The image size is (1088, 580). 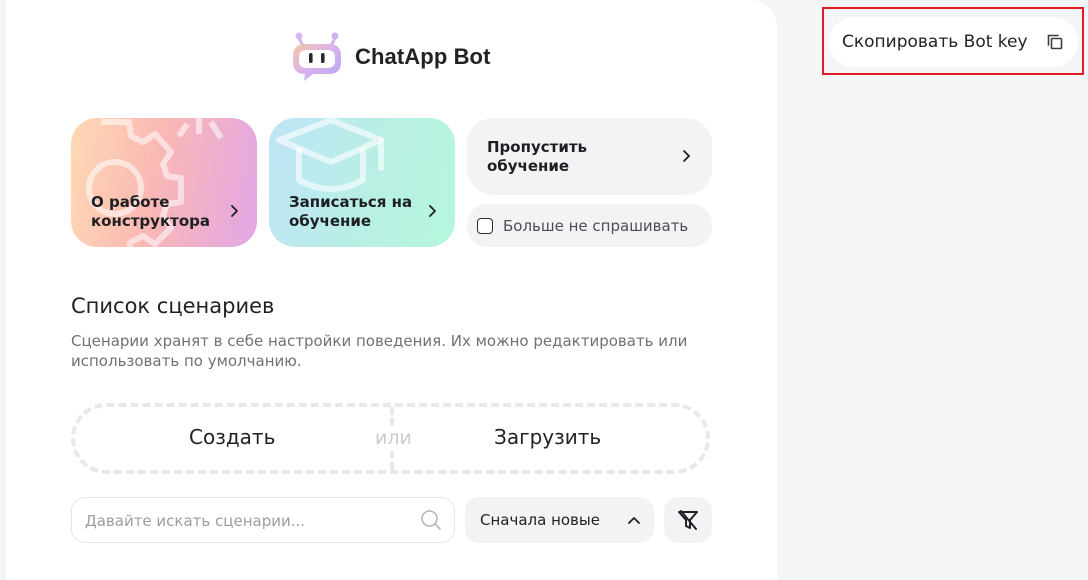 What do you see at coordinates (393, 438) in the screenshot?
I see `or-separator: или` at bounding box center [393, 438].